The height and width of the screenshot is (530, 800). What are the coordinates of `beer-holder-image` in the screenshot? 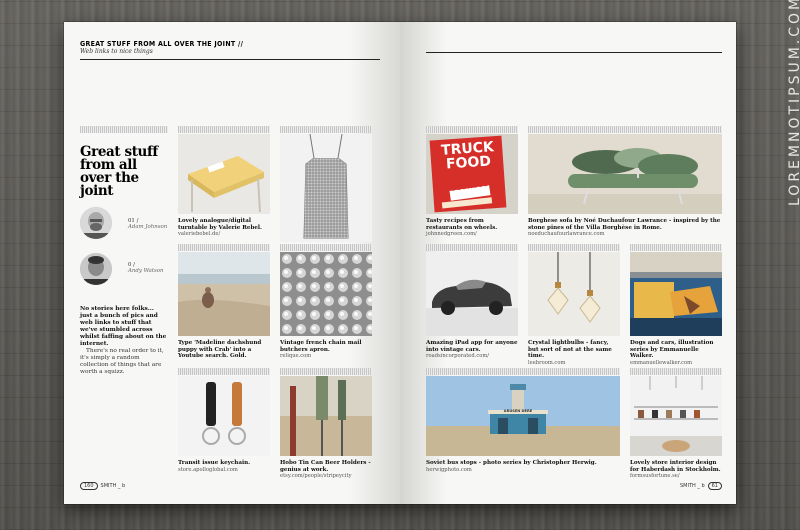 It's located at (326, 416).